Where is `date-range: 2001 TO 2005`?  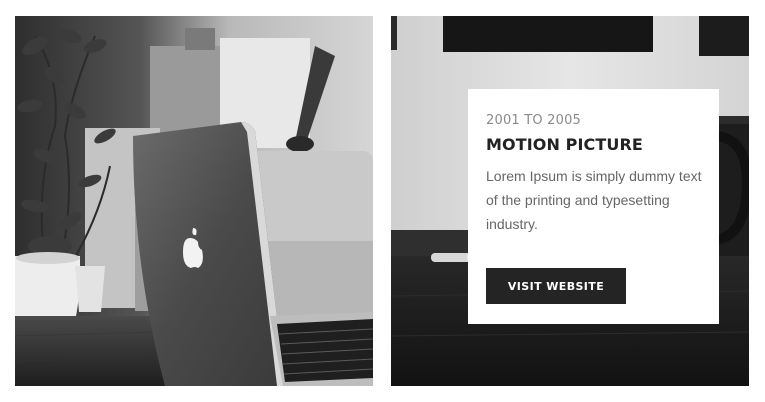
date-range: 2001 TO 2005 is located at coordinates (534, 120).